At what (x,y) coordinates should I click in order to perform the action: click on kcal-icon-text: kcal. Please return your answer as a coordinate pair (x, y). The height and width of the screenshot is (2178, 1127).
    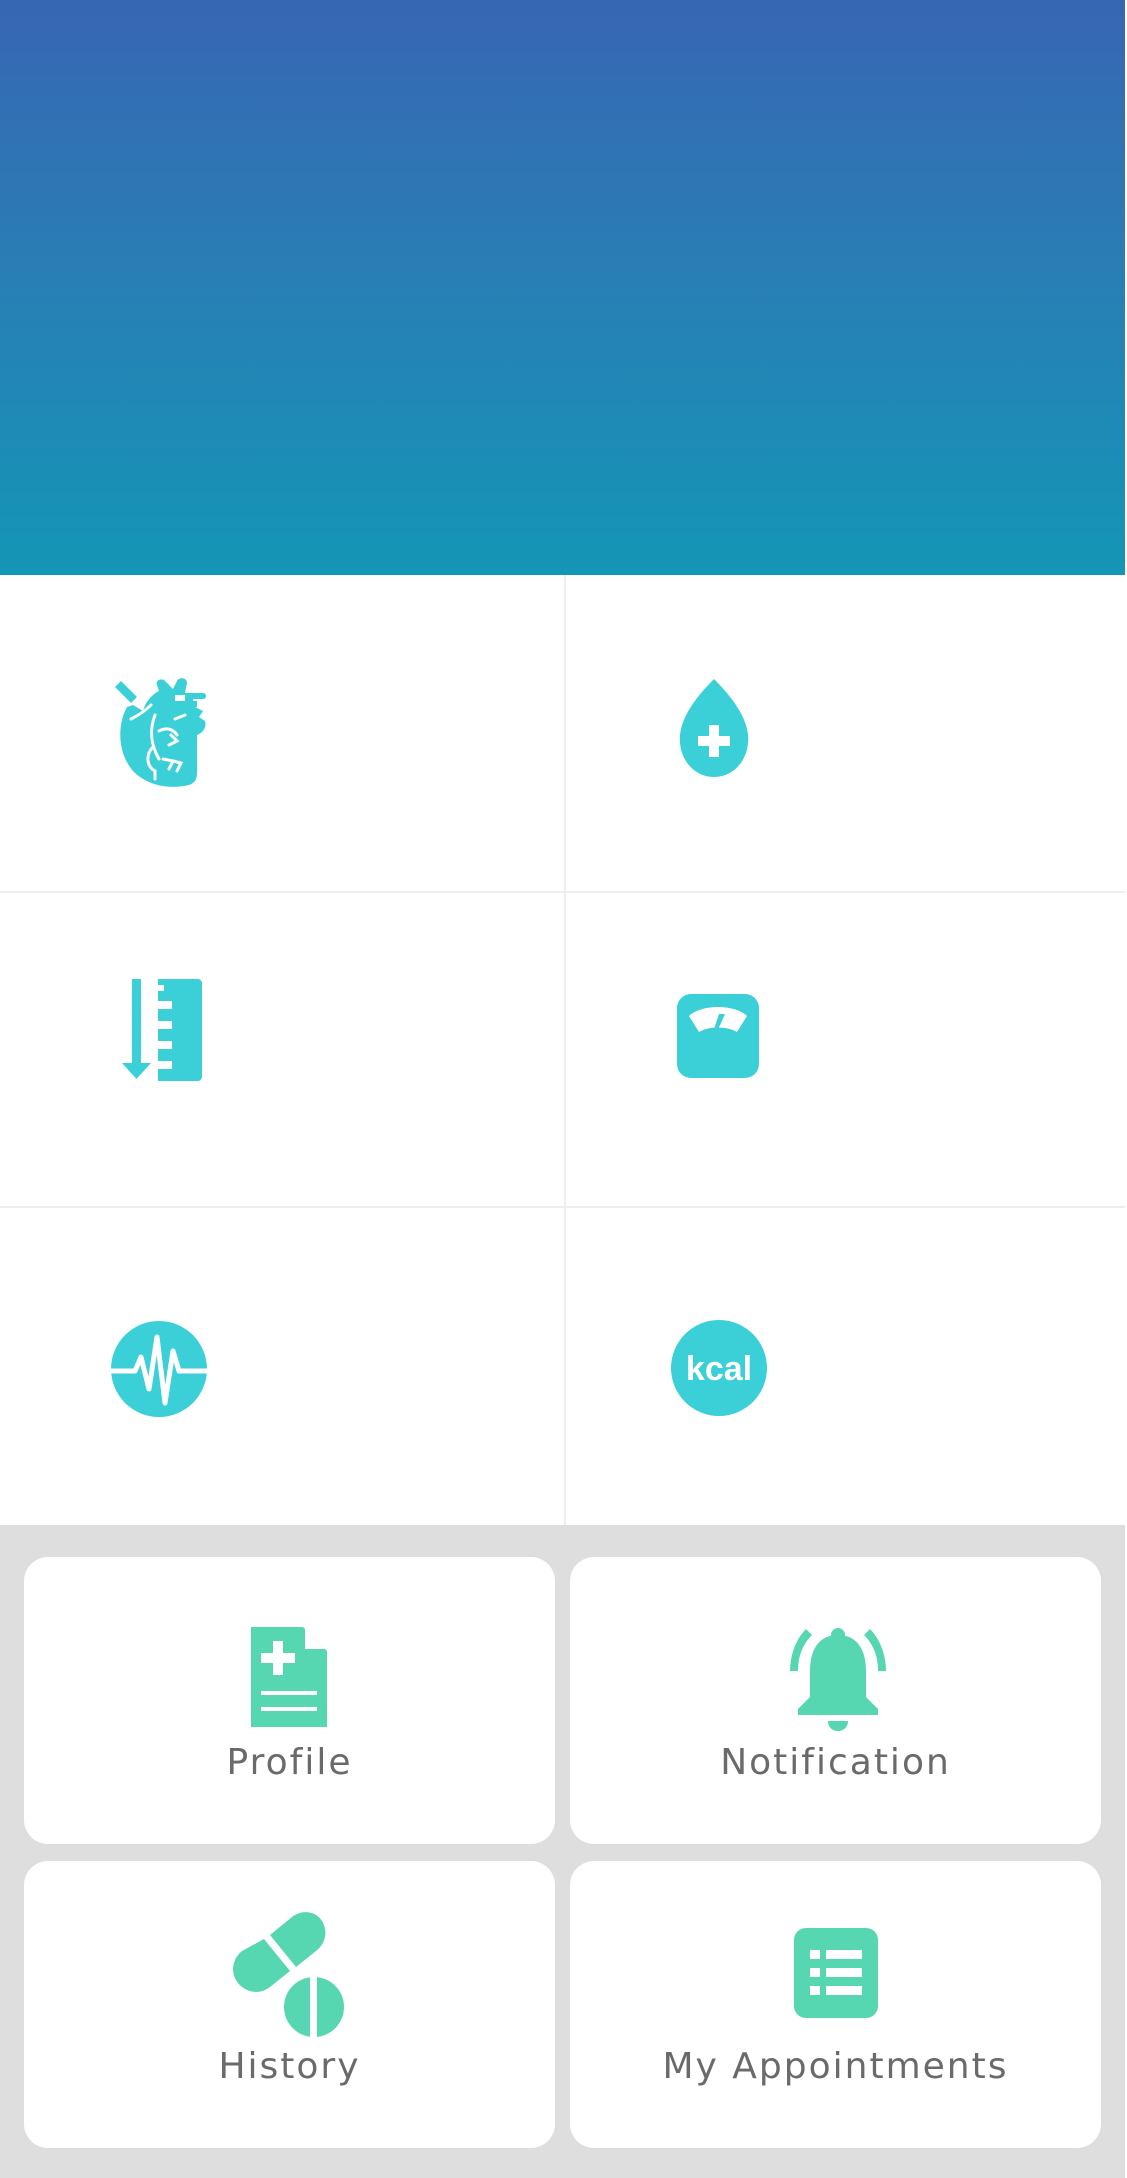
    Looking at the image, I should click on (719, 1369).